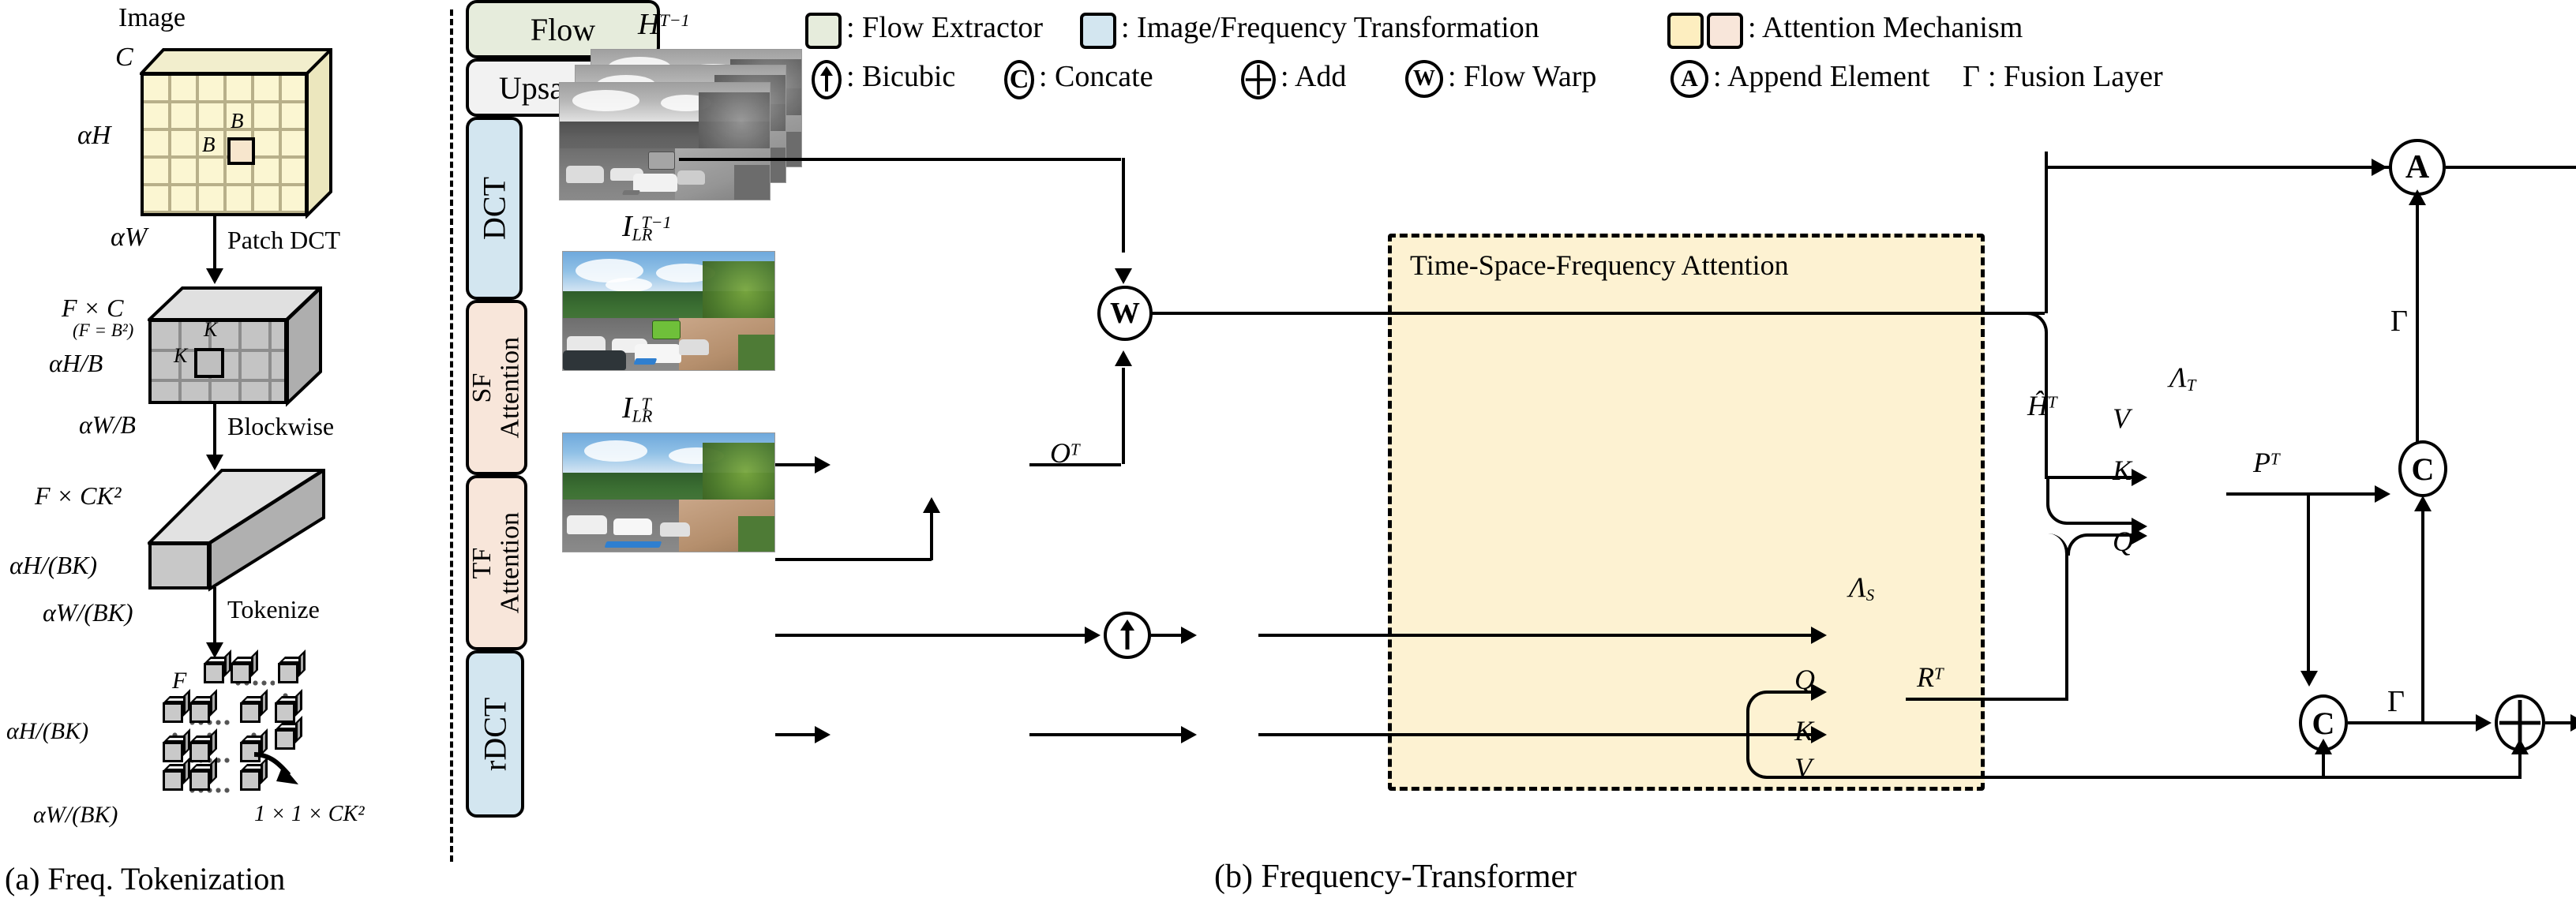 This screenshot has height=917, width=2576. Describe the element at coordinates (1857, 587) in the screenshot. I see `lambda-s-base: Λ` at that location.